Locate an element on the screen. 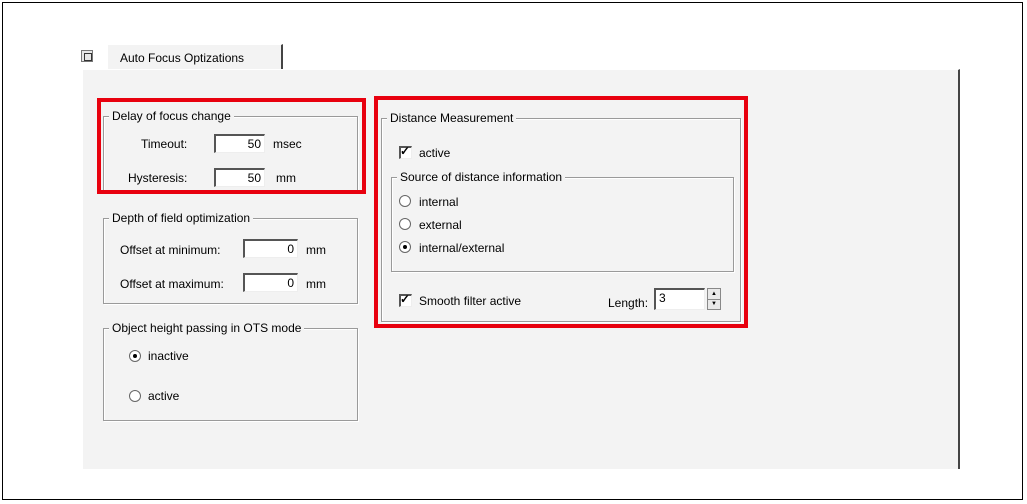 The height and width of the screenshot is (504, 1027). offset-min-value: 0 is located at coordinates (290, 249).